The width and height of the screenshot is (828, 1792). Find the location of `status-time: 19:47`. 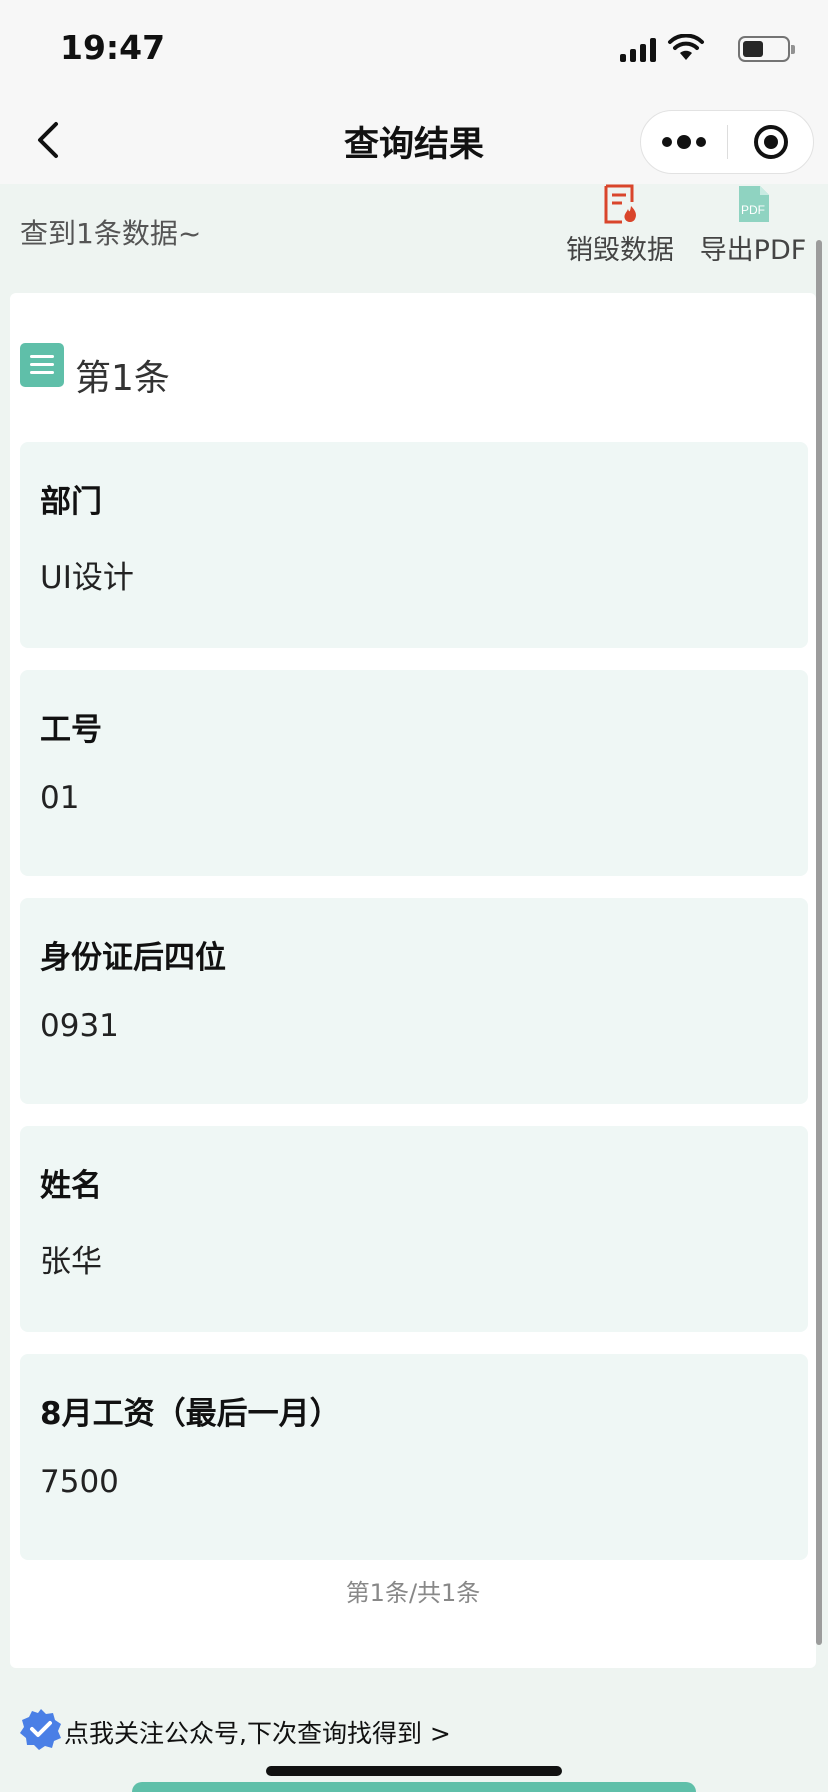

status-time: 19:47 is located at coordinates (113, 47).